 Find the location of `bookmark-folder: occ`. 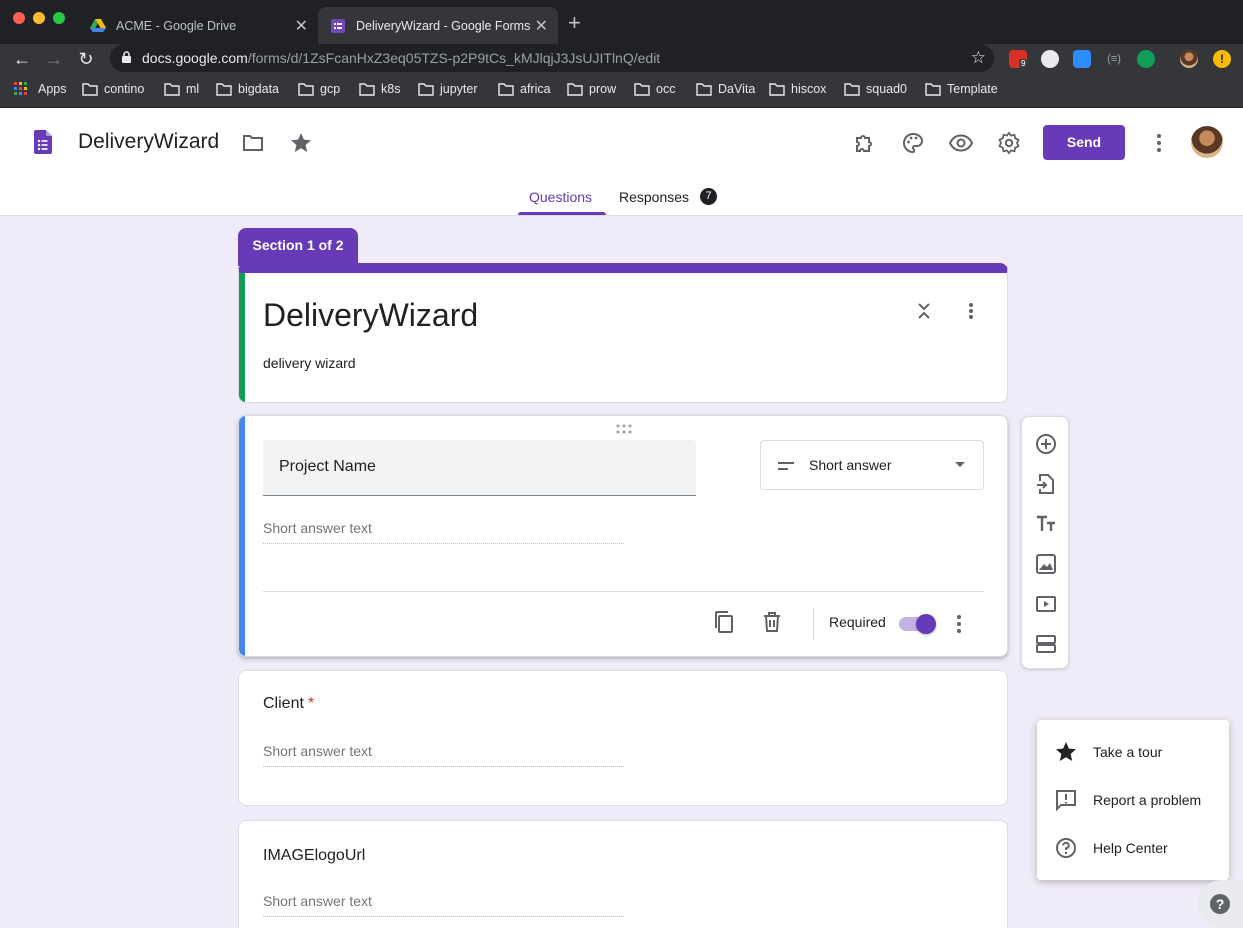

bookmark-folder: occ is located at coordinates (654, 89).